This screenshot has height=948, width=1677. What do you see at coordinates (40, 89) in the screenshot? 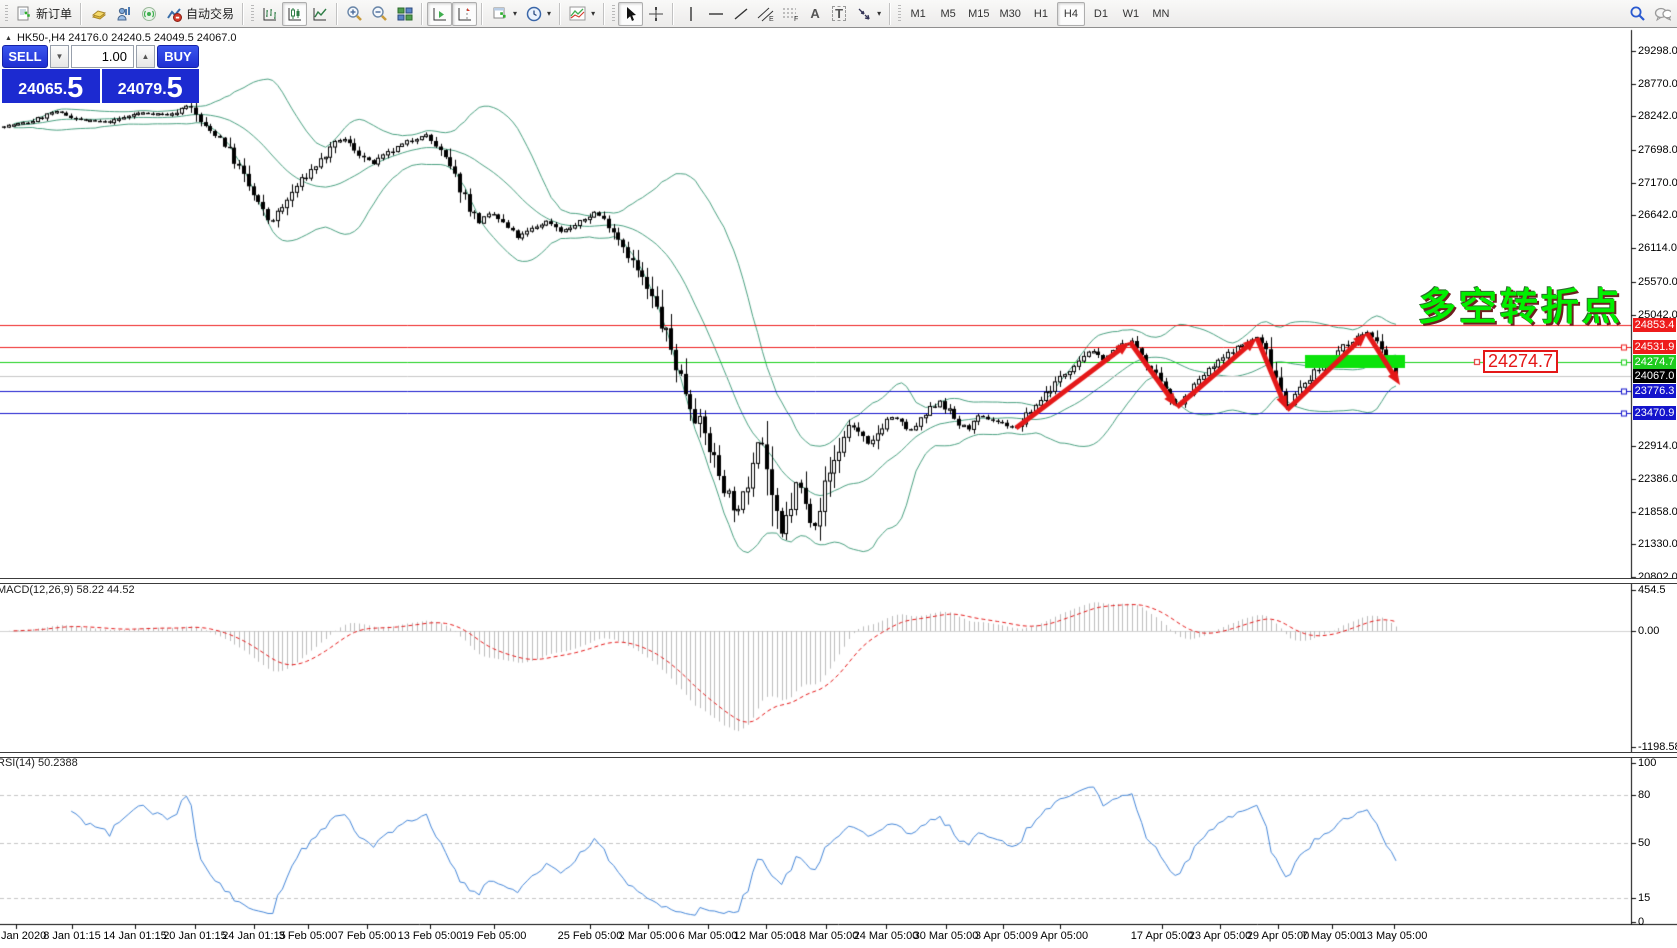
I see `sell-price-int: 24065` at bounding box center [40, 89].